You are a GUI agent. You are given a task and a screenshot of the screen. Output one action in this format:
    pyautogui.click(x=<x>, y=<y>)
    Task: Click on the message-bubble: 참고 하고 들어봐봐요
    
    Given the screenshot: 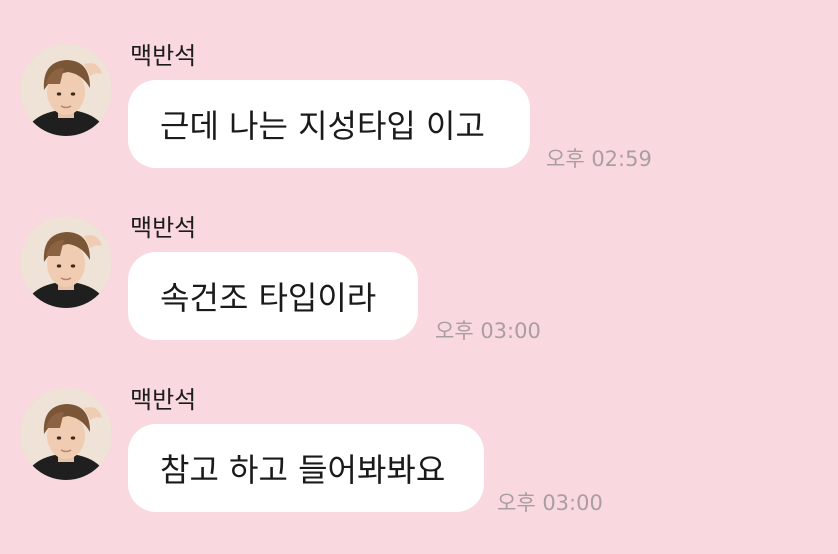 What is the action you would take?
    pyautogui.click(x=306, y=468)
    